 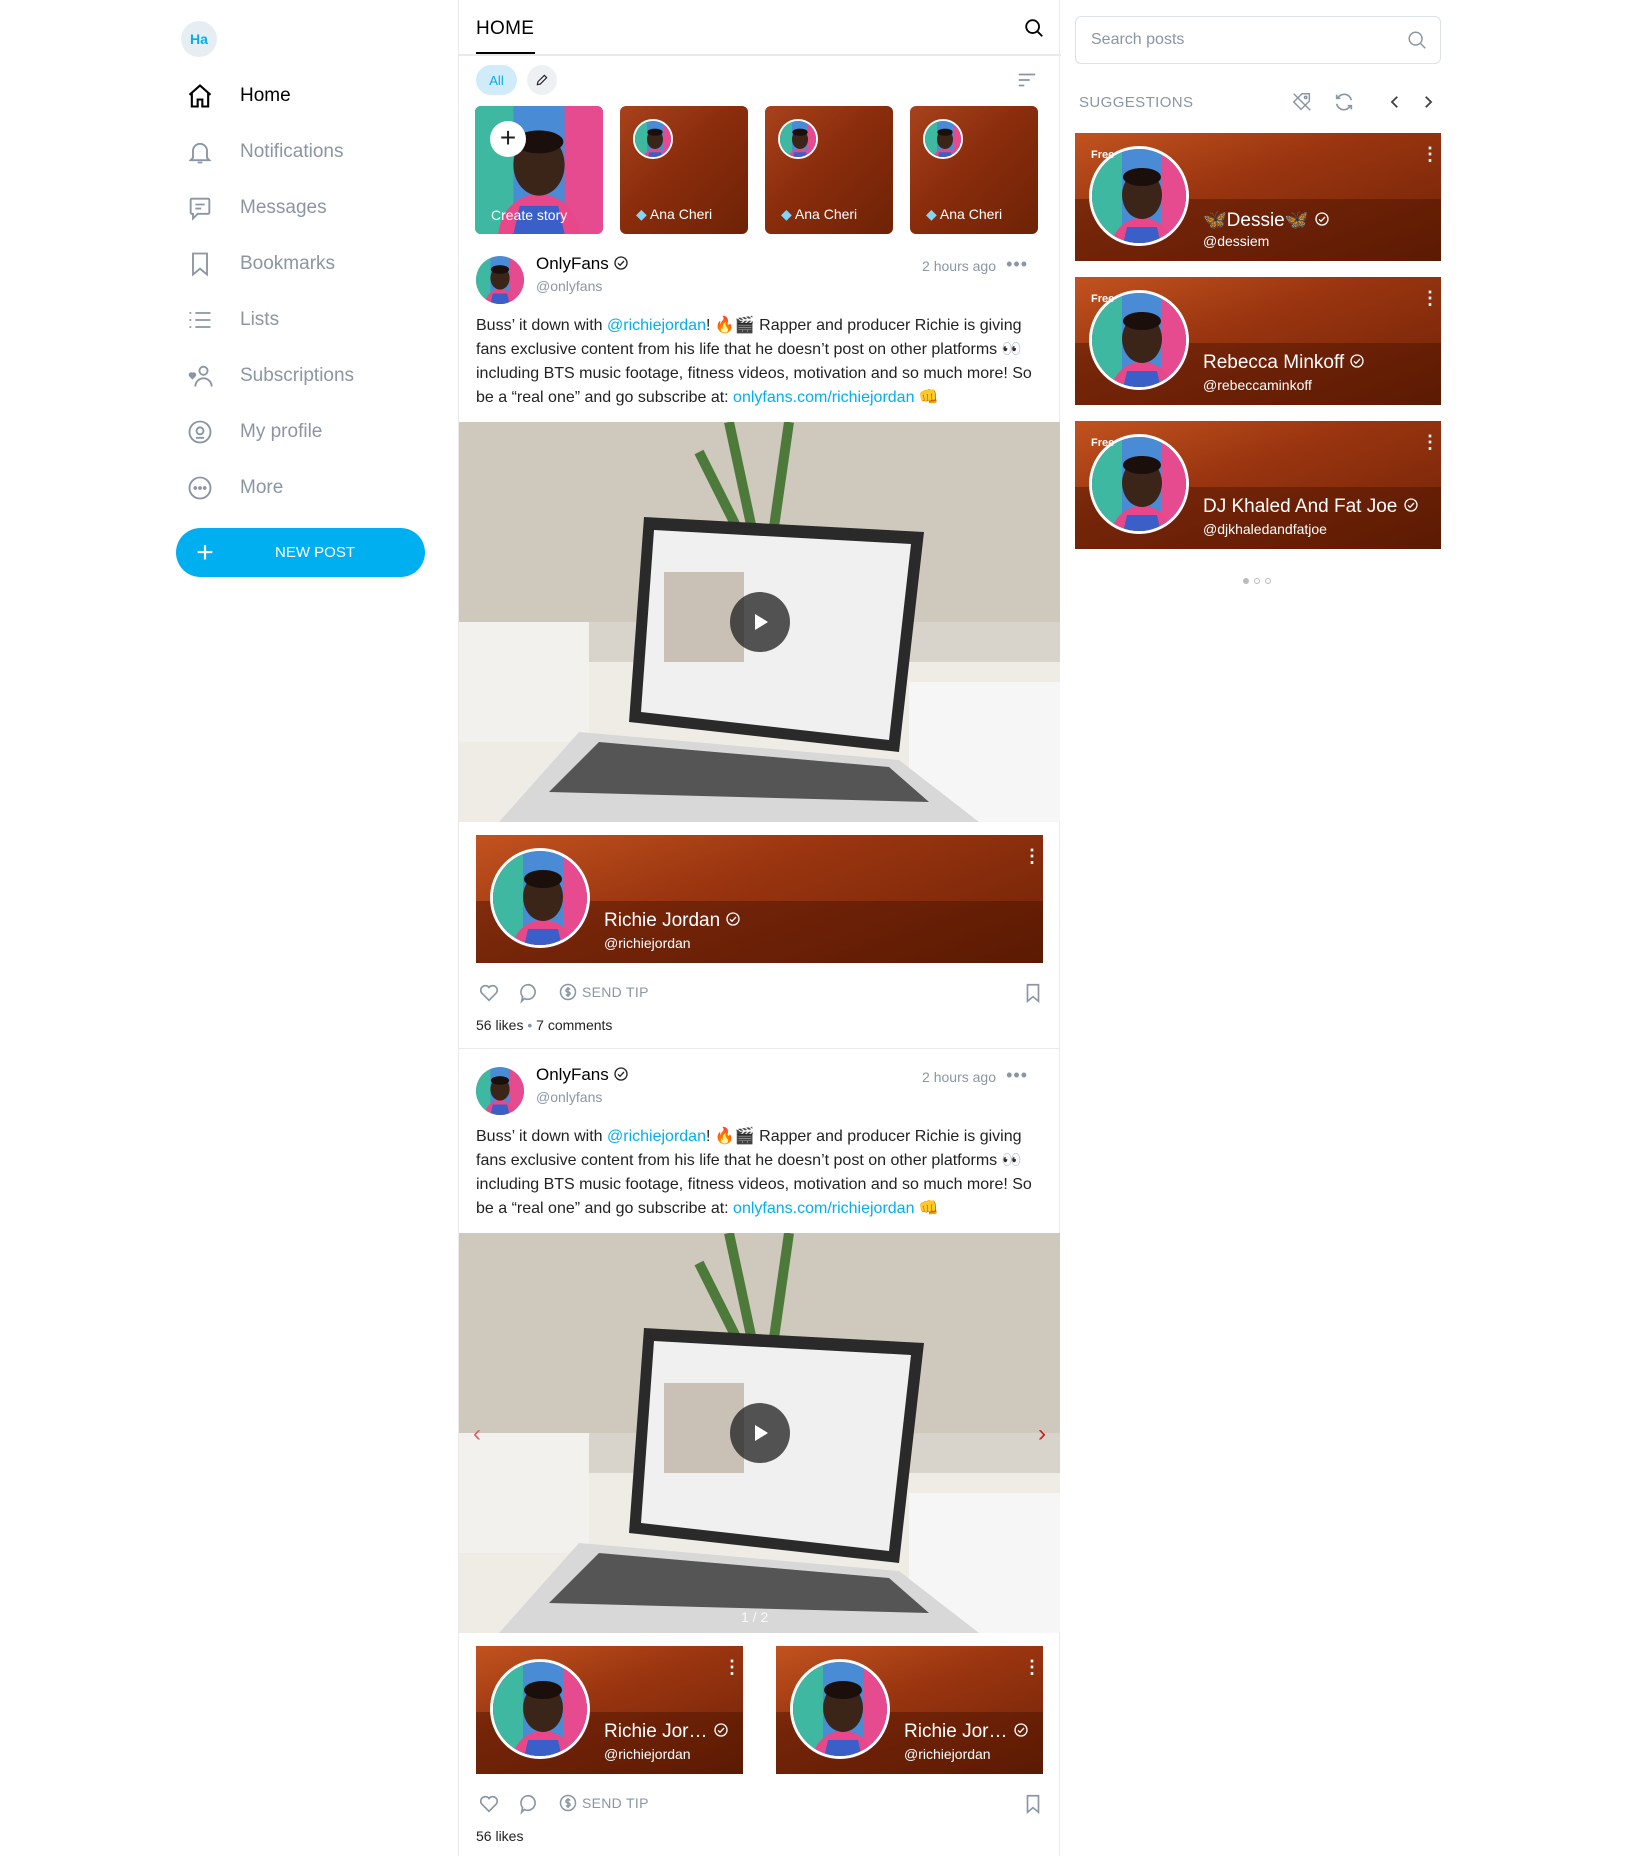 I want to click on nav-home: Home, so click(x=238, y=96).